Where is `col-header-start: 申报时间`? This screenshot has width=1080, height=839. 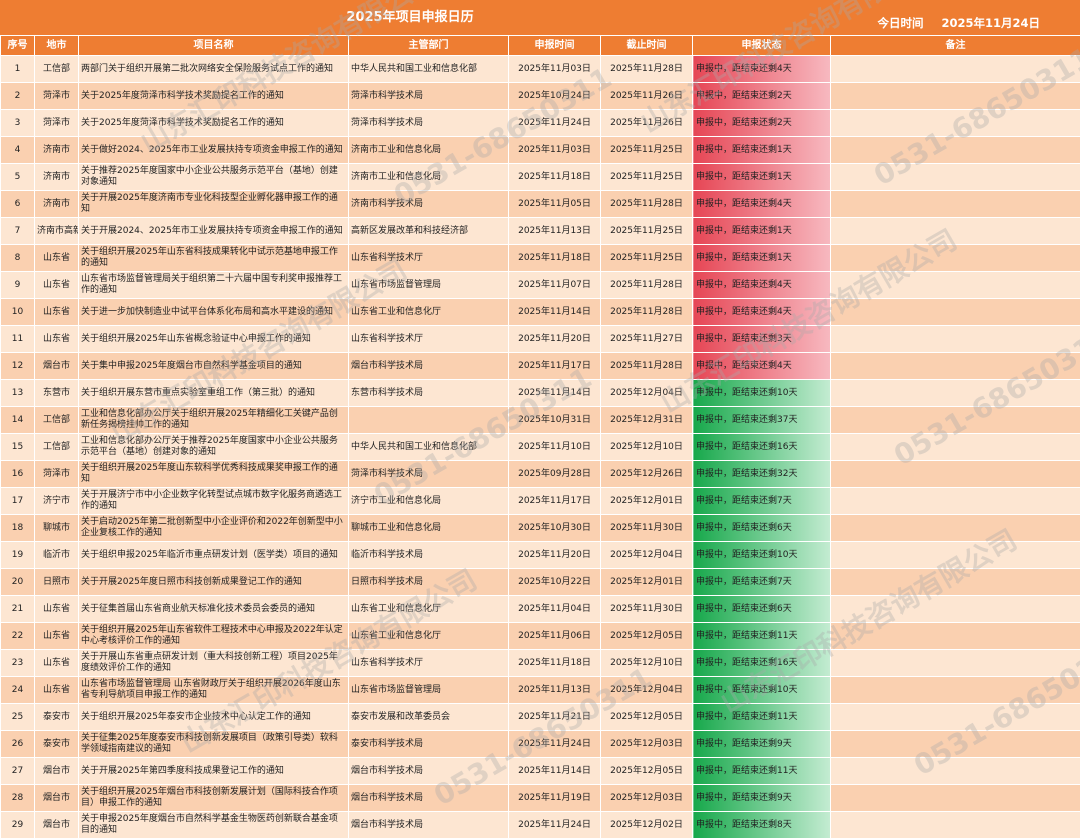 col-header-start: 申报时间 is located at coordinates (555, 46).